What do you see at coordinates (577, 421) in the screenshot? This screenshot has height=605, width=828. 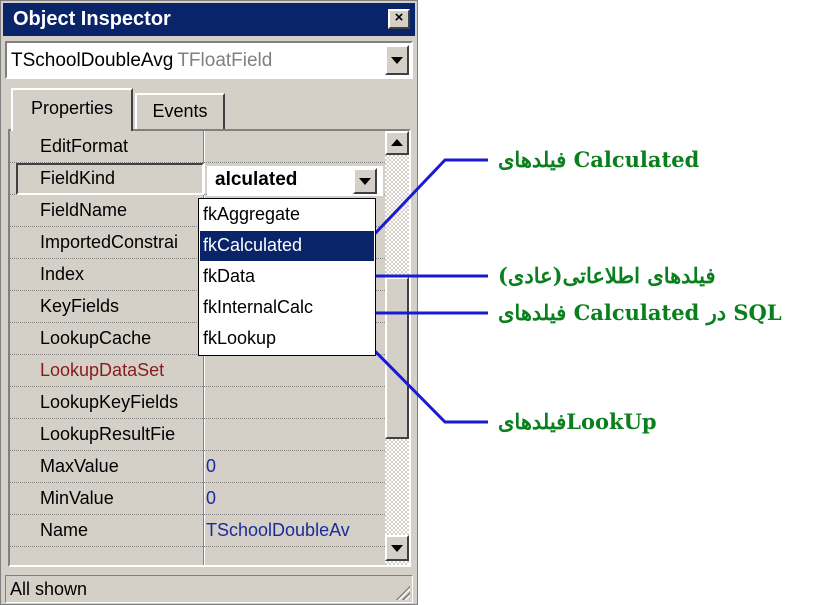 I see `annotation-lookup: فیلدهایLookUp` at bounding box center [577, 421].